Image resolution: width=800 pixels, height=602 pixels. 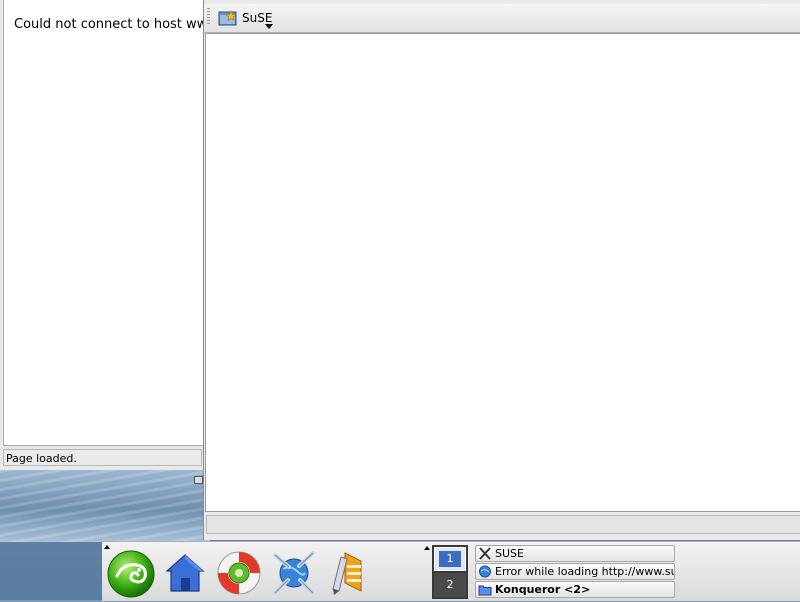 I want to click on status-bar: Page loaded., so click(x=102, y=457).